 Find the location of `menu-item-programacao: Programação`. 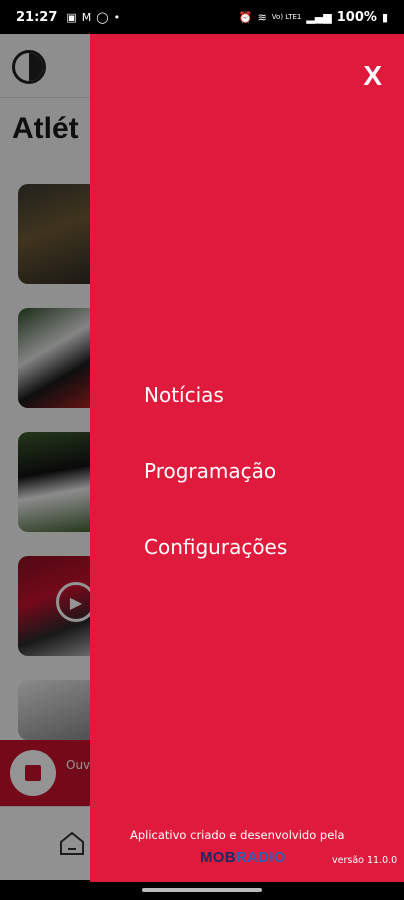

menu-item-programacao: Programação is located at coordinates (215, 494).